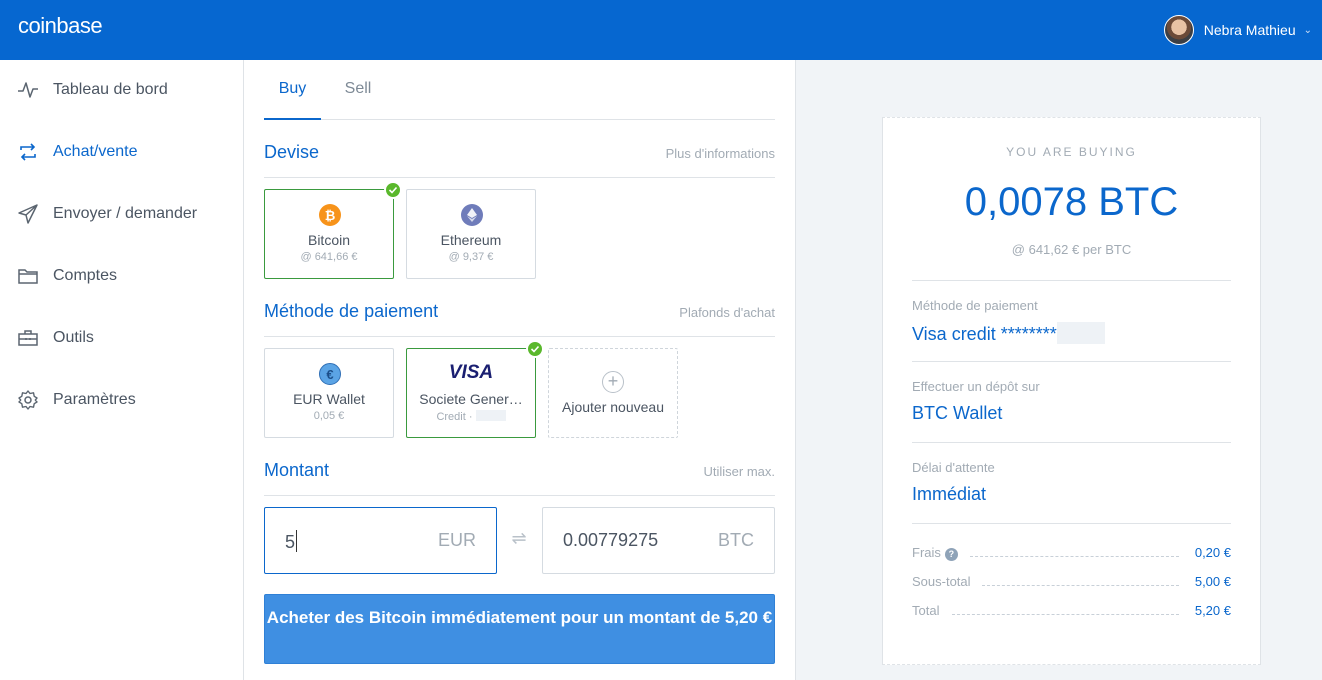  What do you see at coordinates (1008, 333) in the screenshot?
I see `summary-payment-value: Visa credit ********` at bounding box center [1008, 333].